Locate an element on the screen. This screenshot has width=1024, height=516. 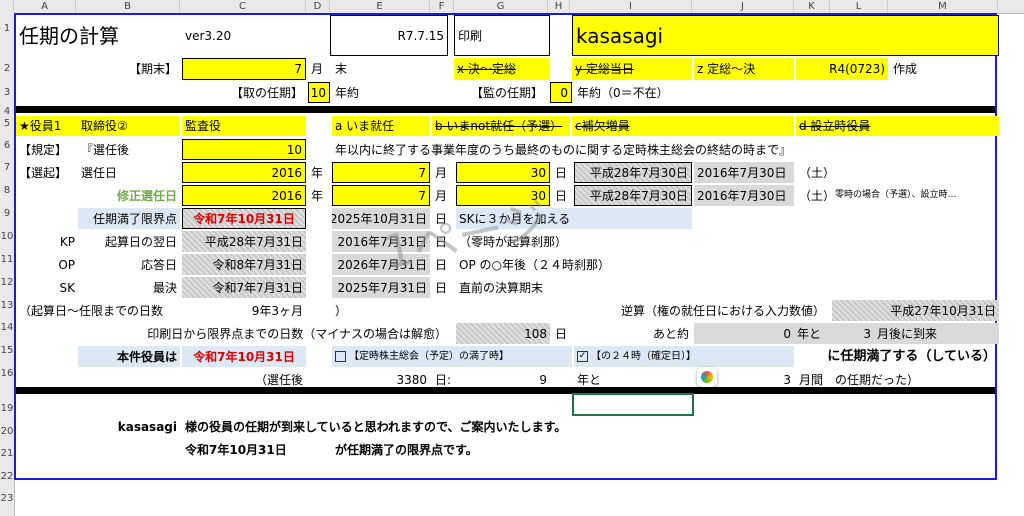
reverse-label: 逆算（権の就任日における入力数値） is located at coordinates (722, 310).